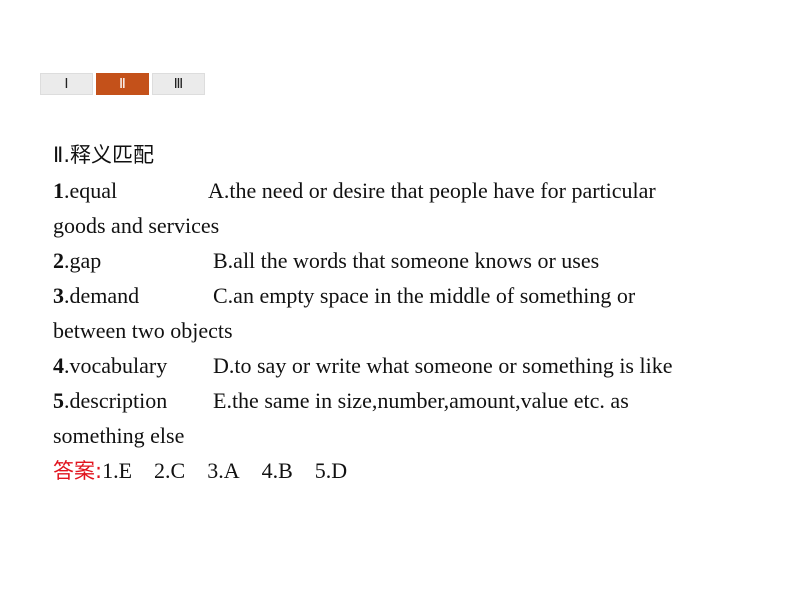 This screenshot has width=794, height=596. Describe the element at coordinates (78, 471) in the screenshot. I see `answer-label: 答案:` at that location.